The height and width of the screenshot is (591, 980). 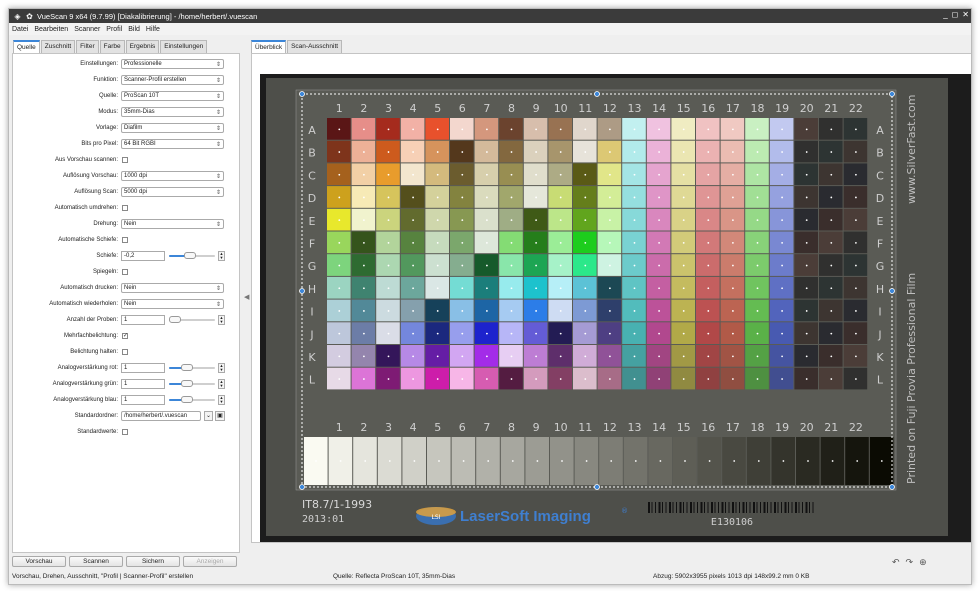 I want to click on ordner-input: /home/herbert/.vuescan, so click(x=161, y=416).